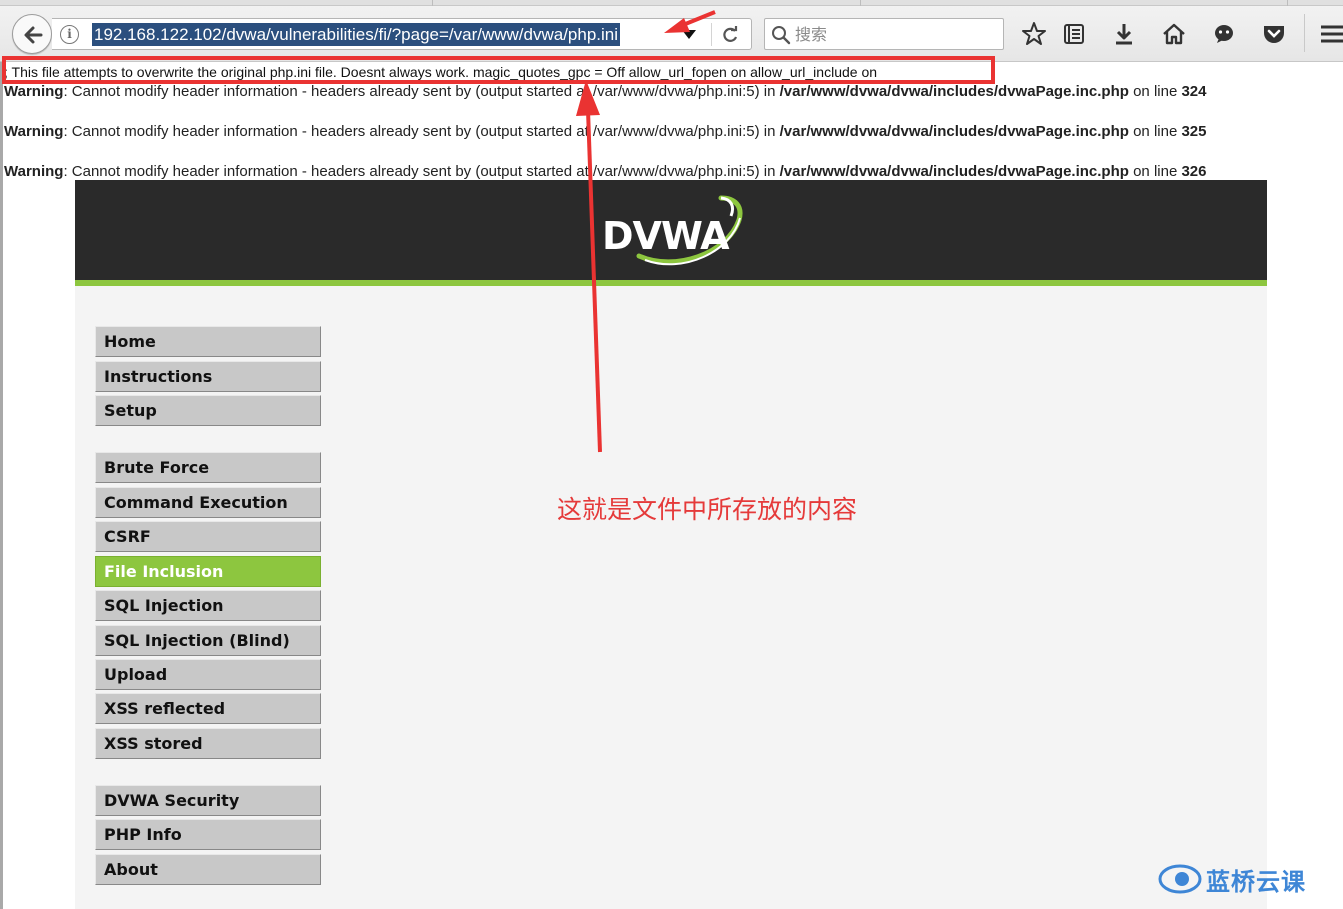 The width and height of the screenshot is (1343, 909). I want to click on dvwa-logo: DVWA, so click(670, 233).